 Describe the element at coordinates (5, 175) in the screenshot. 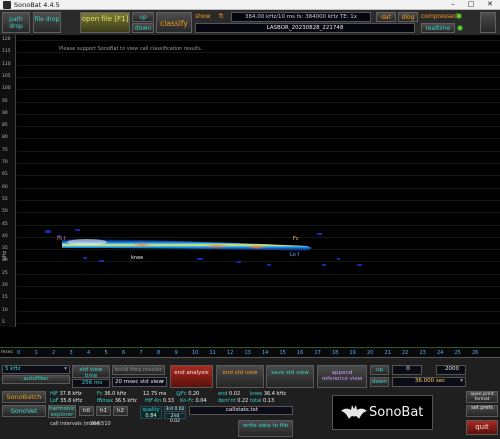

I see `frequency-tick-label: 65` at that location.